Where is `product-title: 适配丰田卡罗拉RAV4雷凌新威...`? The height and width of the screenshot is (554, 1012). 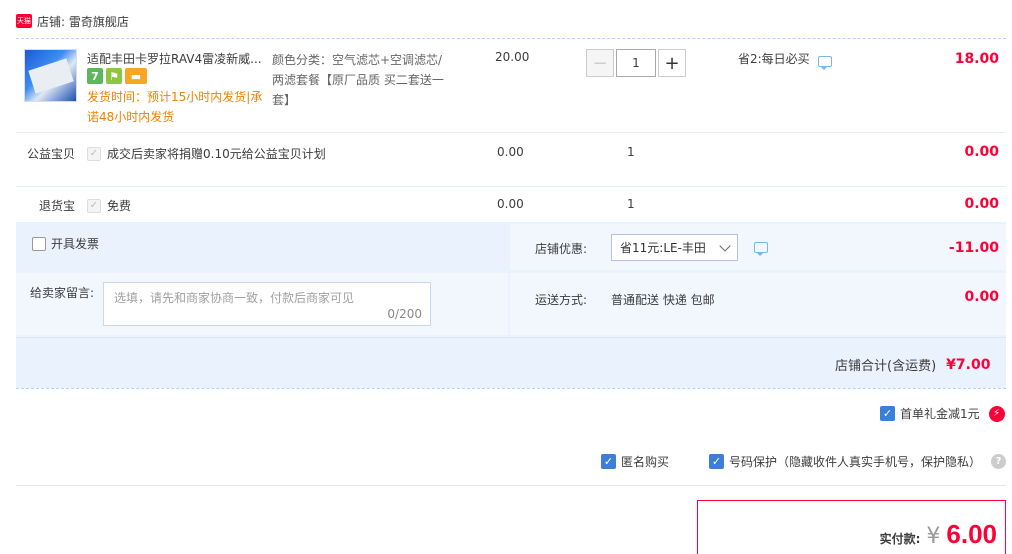 product-title: 适配丰田卡罗拉RAV4雷凌新威... is located at coordinates (176, 58).